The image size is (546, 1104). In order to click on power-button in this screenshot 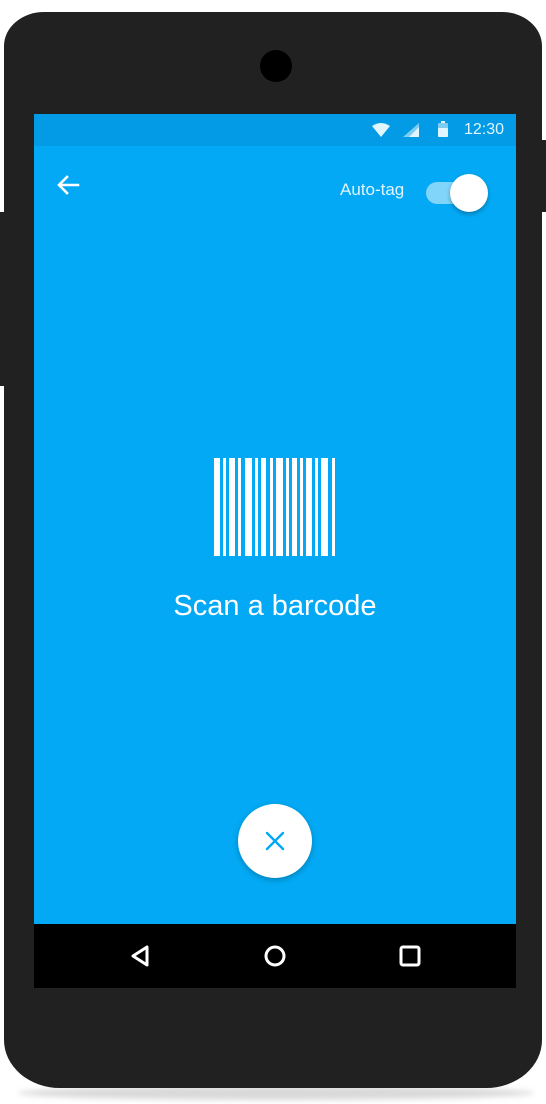, I will do `click(544, 176)`.